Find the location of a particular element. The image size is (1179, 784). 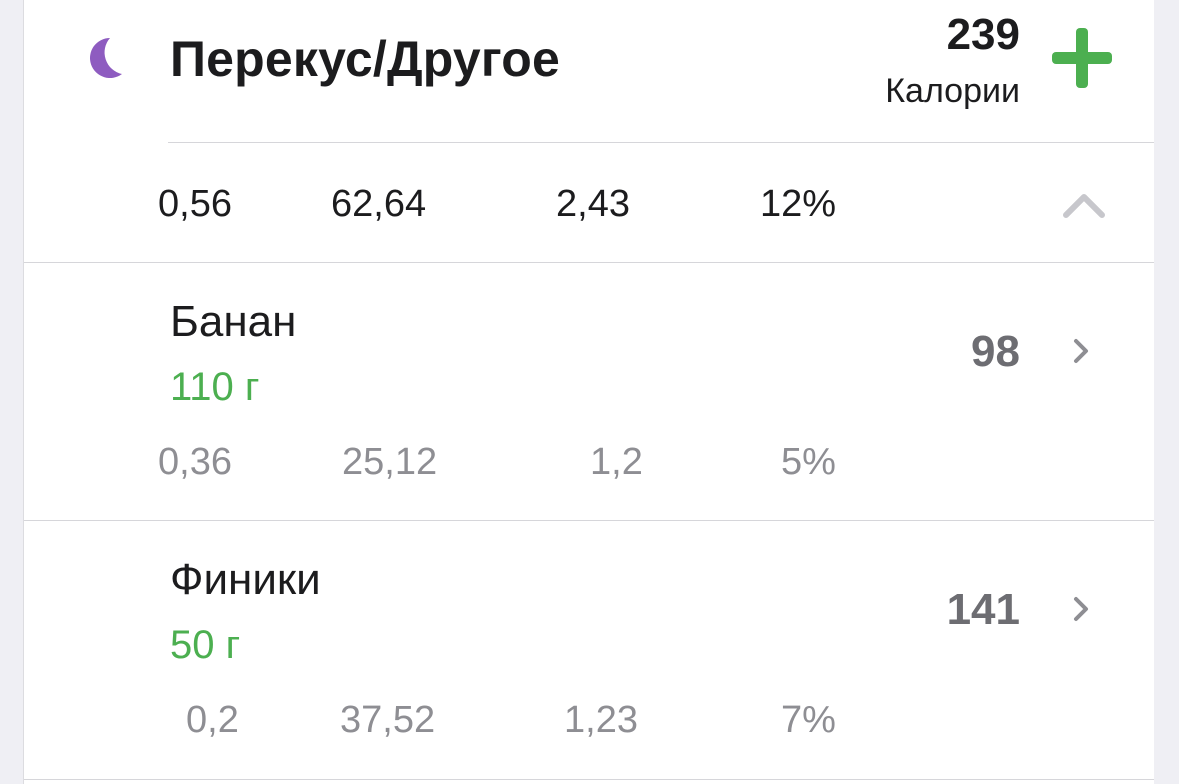

food-item-name: Банан is located at coordinates (233, 321).